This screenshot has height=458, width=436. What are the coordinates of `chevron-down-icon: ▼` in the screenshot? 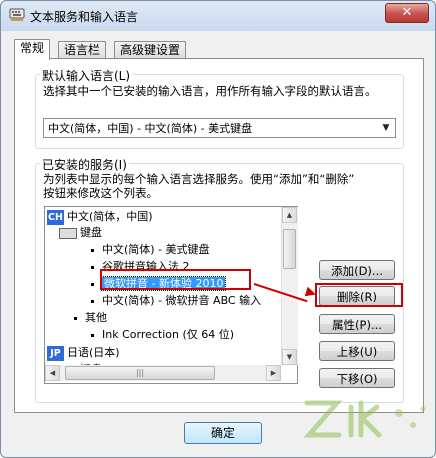 It's located at (386, 128).